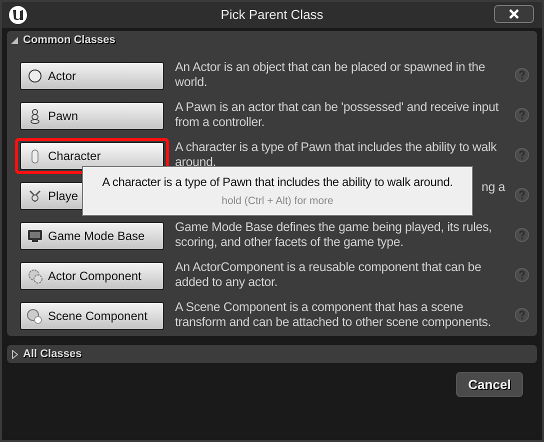 Image resolution: width=544 pixels, height=442 pixels. I want to click on class-description: A Scene Component is a component that has a scene transform and can be attached to other scene components., so click(333, 315).